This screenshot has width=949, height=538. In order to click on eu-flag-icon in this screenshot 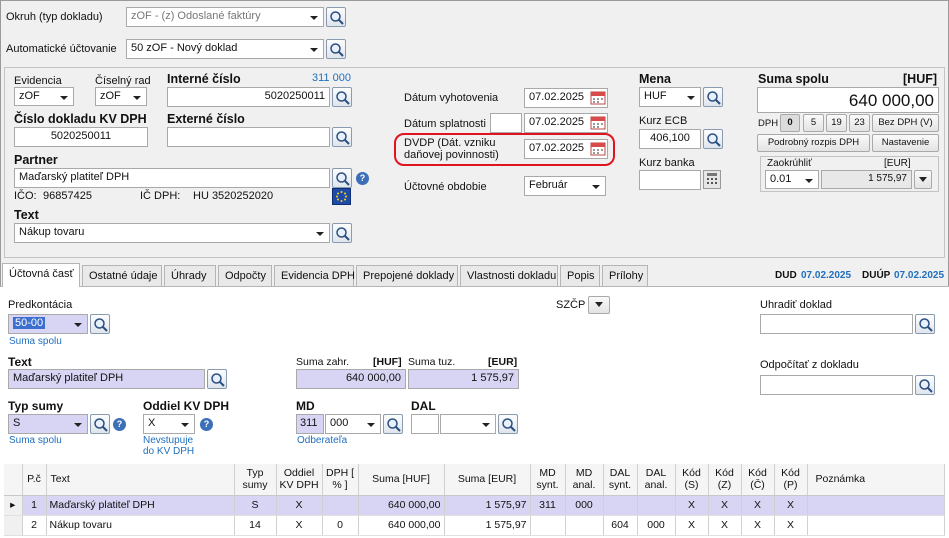, I will do `click(341, 196)`.